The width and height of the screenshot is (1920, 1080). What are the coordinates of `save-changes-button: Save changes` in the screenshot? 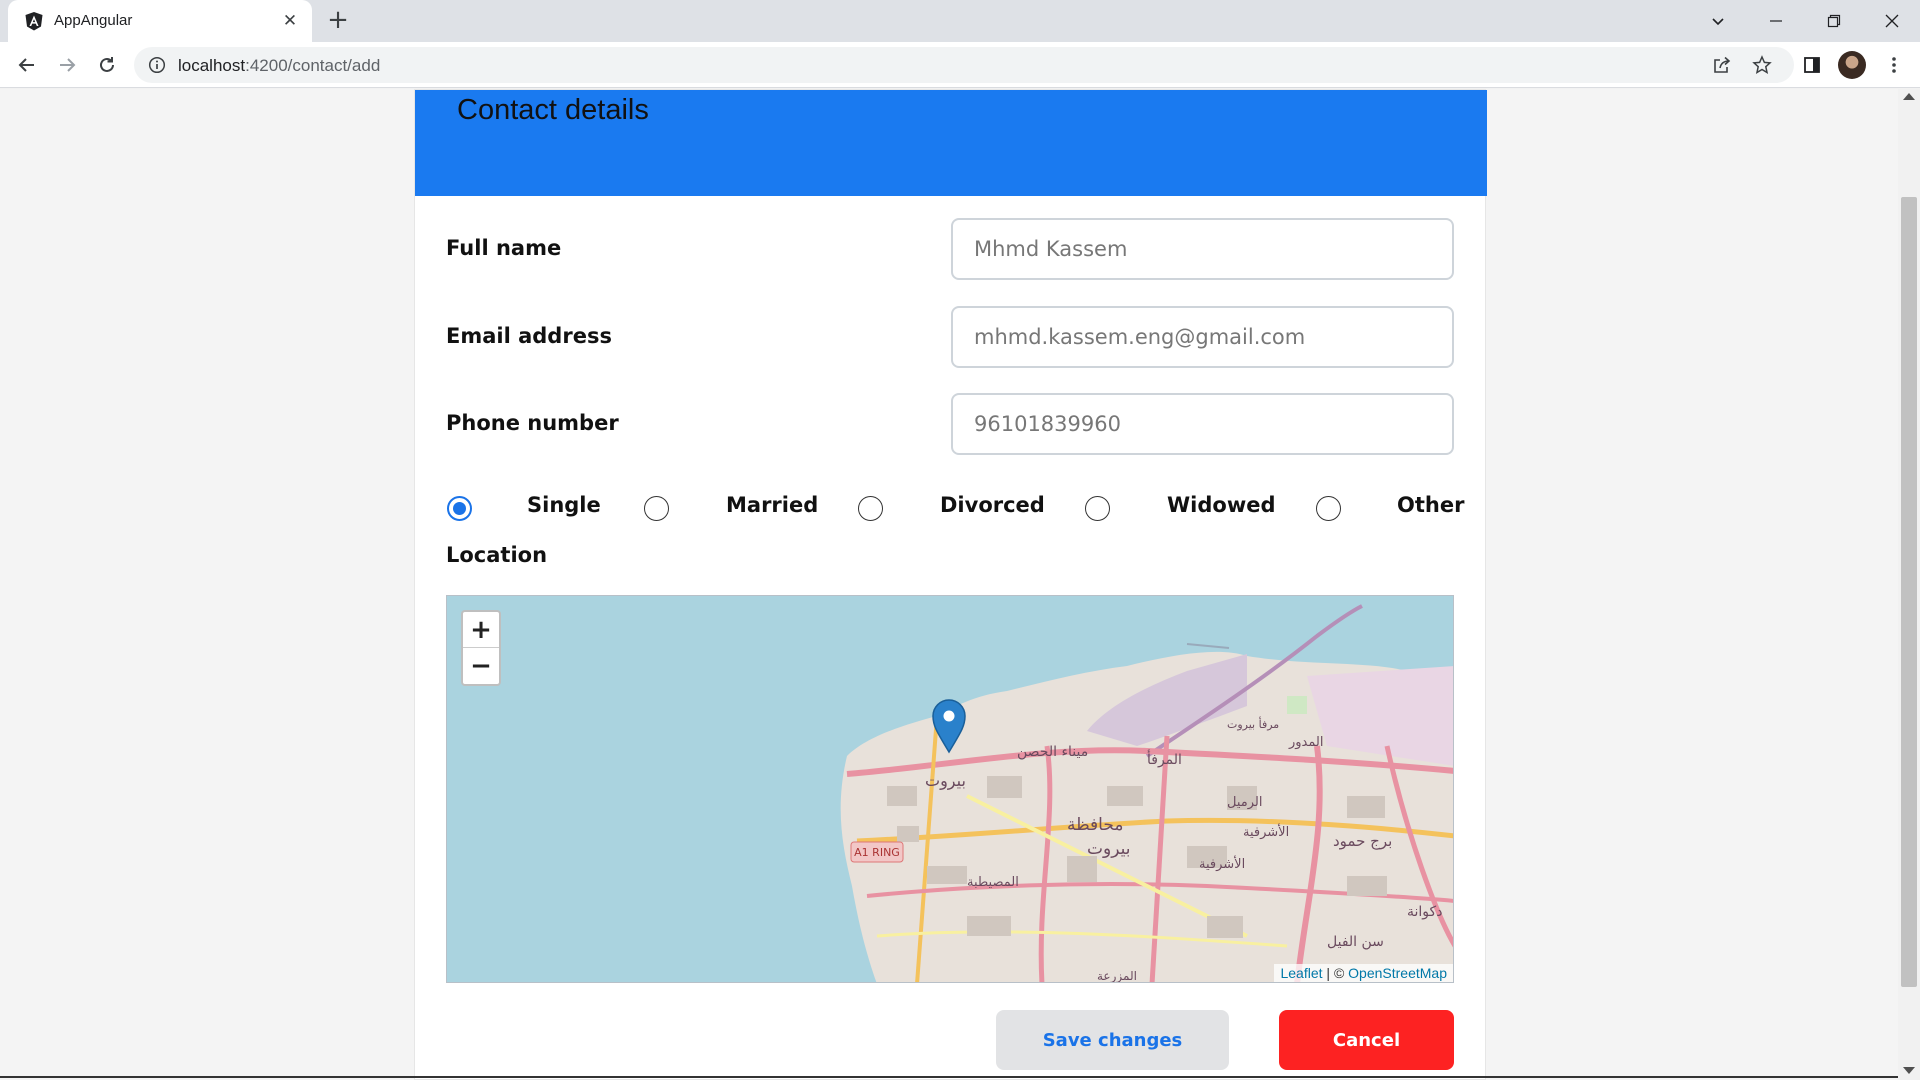 It's located at (1112, 1040).